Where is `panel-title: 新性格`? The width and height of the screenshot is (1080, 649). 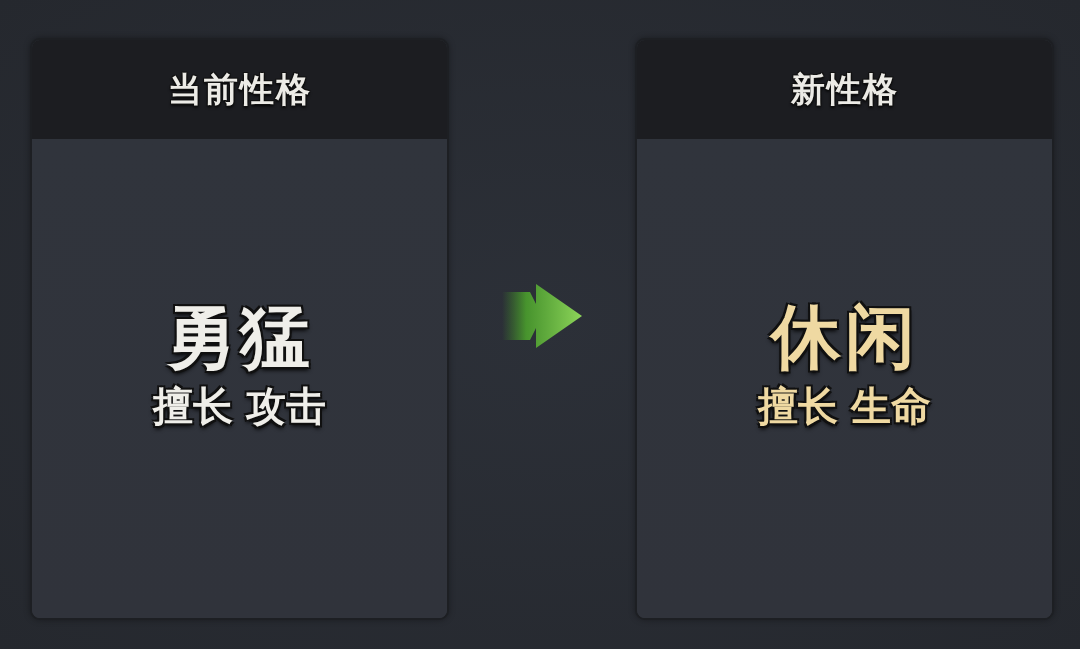 panel-title: 新性格 is located at coordinates (844, 89).